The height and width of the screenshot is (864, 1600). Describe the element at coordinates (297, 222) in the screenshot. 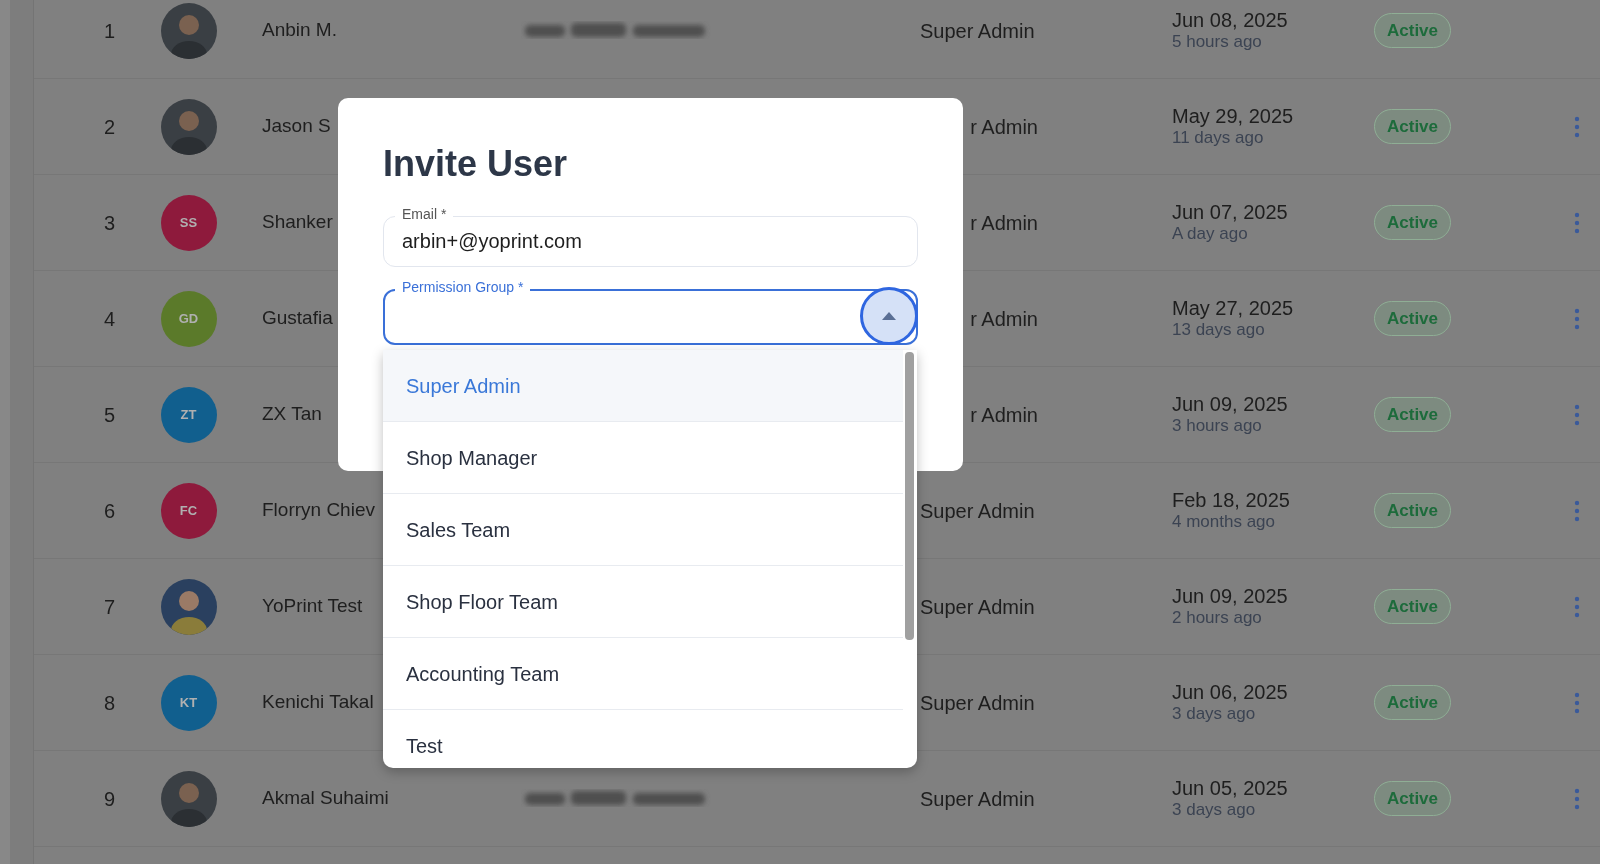

I see `user-name: Shanker` at that location.